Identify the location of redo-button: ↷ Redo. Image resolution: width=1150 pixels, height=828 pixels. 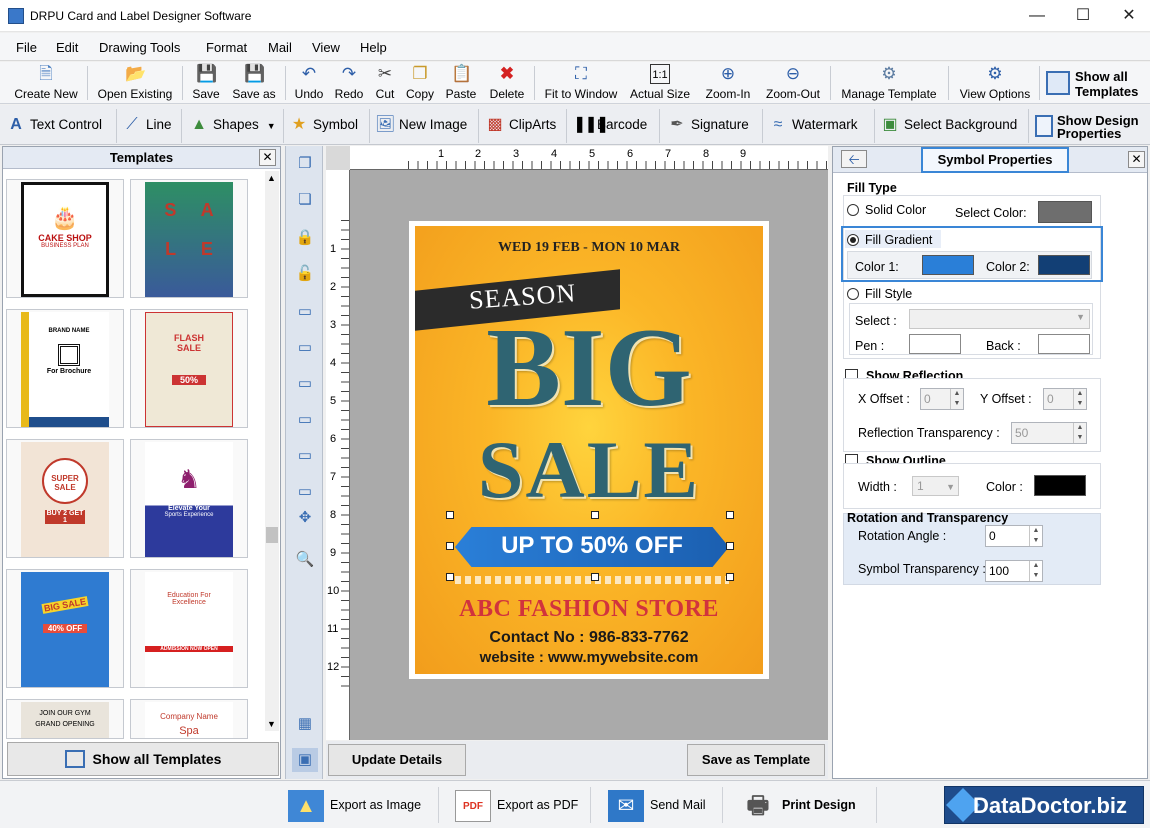
(349, 83).